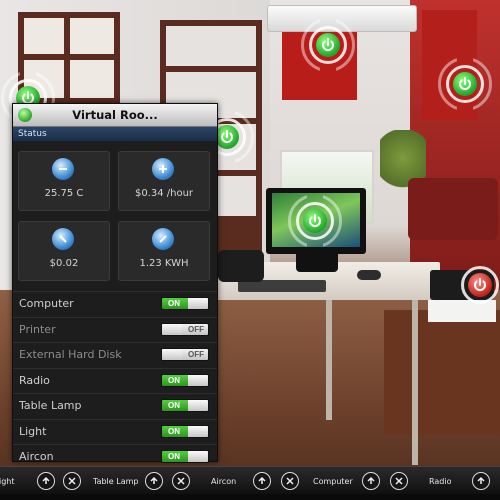  What do you see at coordinates (64, 181) in the screenshot?
I see `temperature-tile: 25.75 C` at bounding box center [64, 181].